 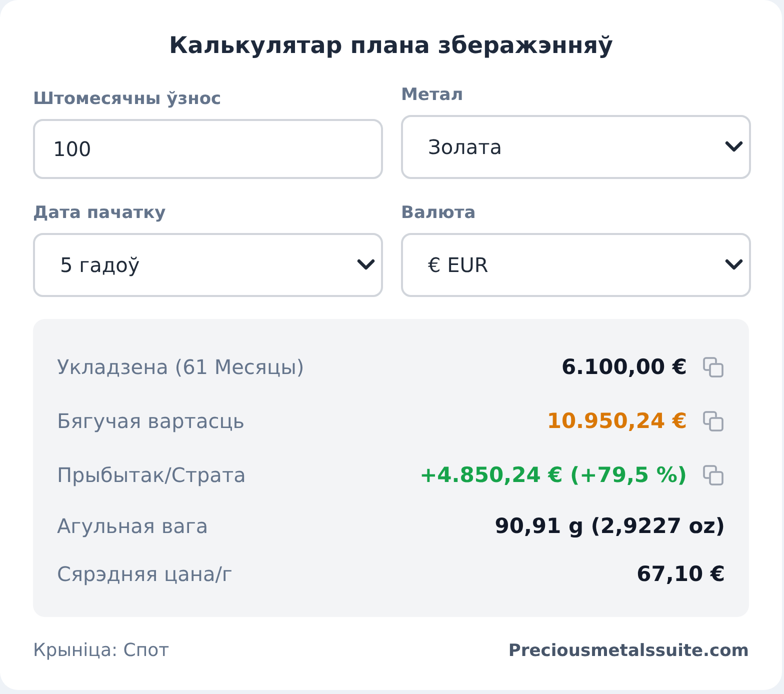 What do you see at coordinates (101, 651) in the screenshot?
I see `source-text: Крыніца: Спот` at bounding box center [101, 651].